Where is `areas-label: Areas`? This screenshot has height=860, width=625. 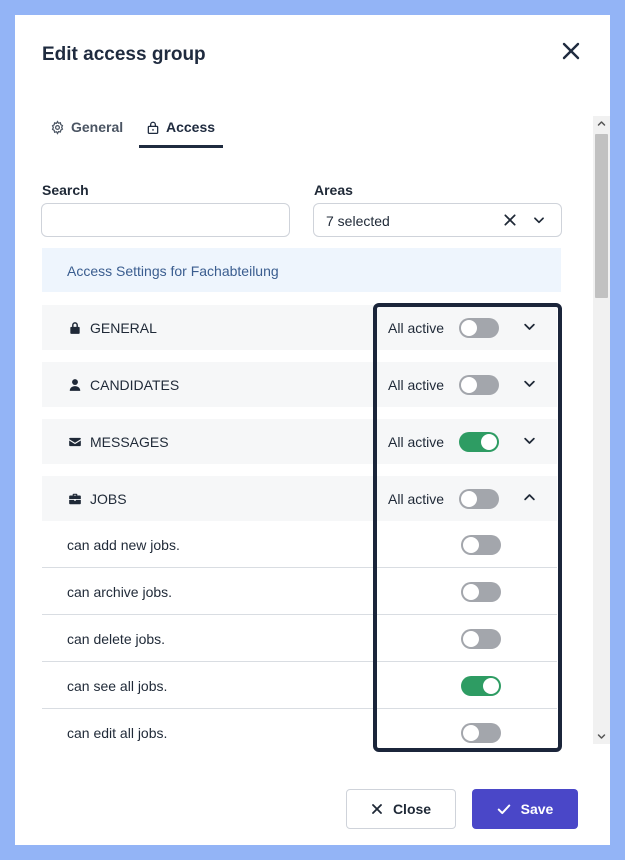 areas-label: Areas is located at coordinates (333, 190).